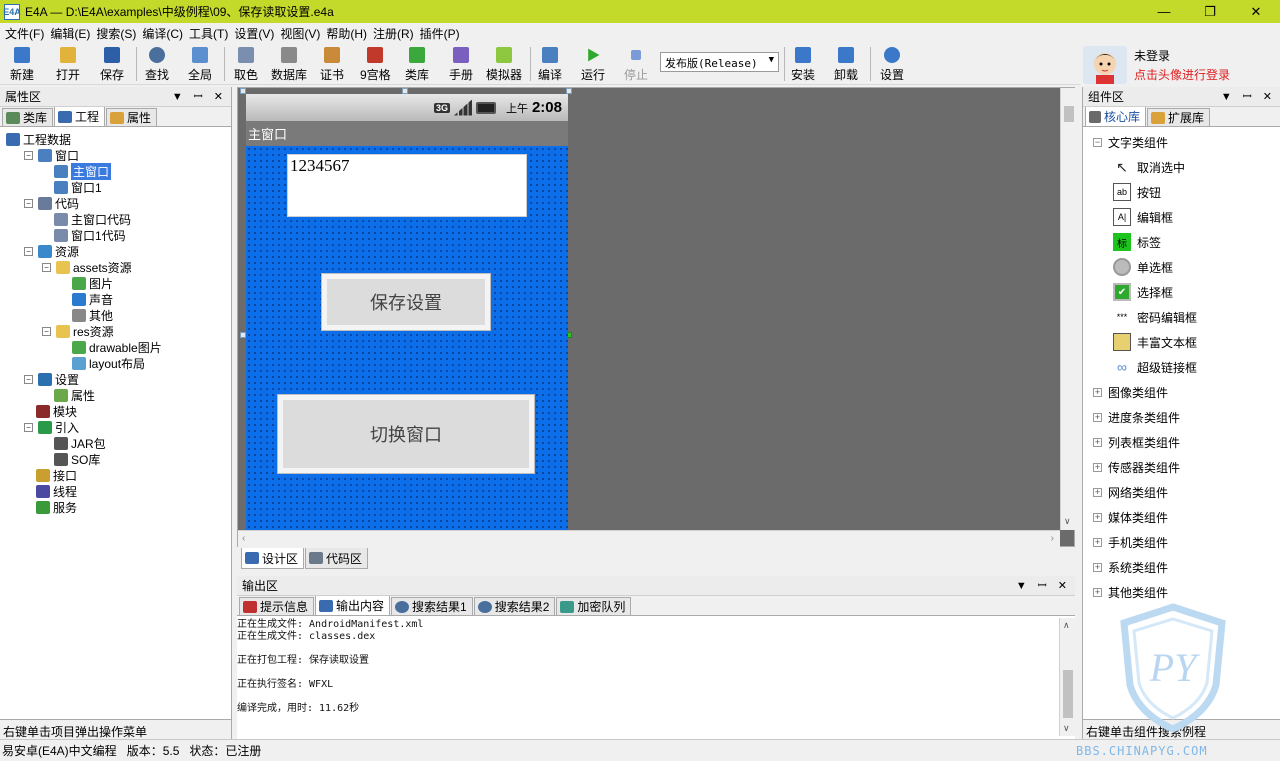  What do you see at coordinates (24, 33) in the screenshot?
I see `menu-file: 文件(F)` at bounding box center [24, 33].